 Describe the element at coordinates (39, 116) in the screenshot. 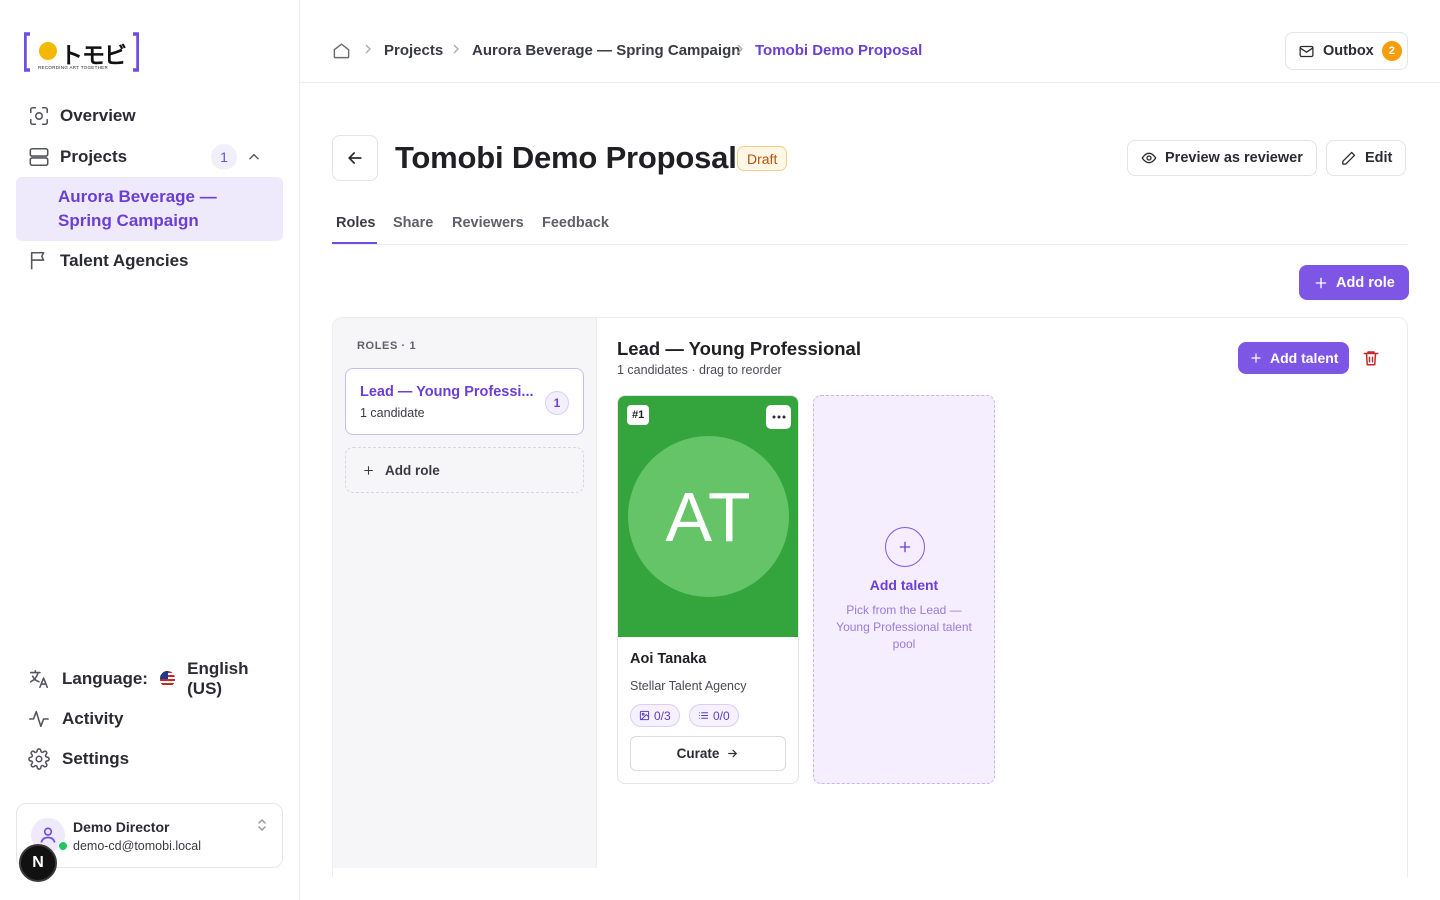

I see `scan-icon` at that location.